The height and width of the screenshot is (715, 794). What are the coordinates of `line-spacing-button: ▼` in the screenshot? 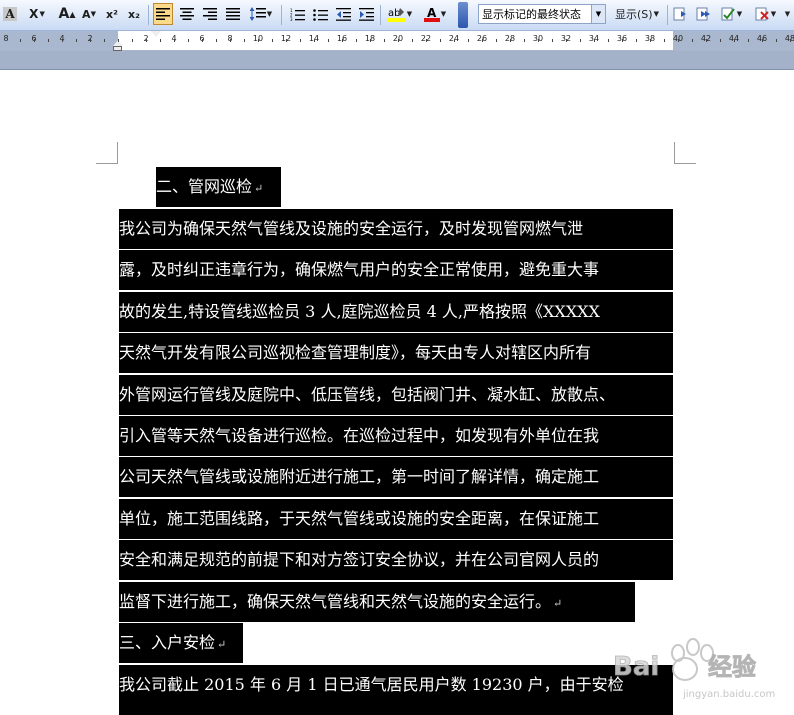 It's located at (261, 14).